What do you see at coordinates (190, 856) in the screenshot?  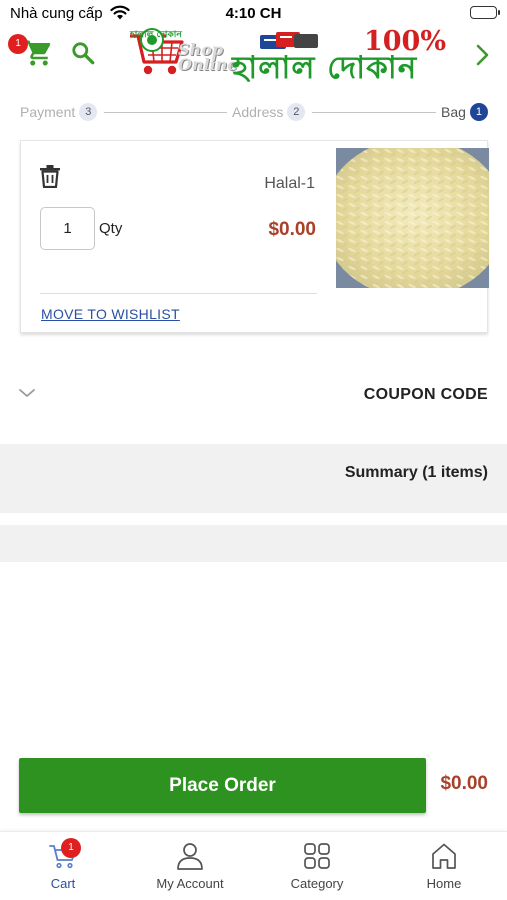 I see `account-icon` at bounding box center [190, 856].